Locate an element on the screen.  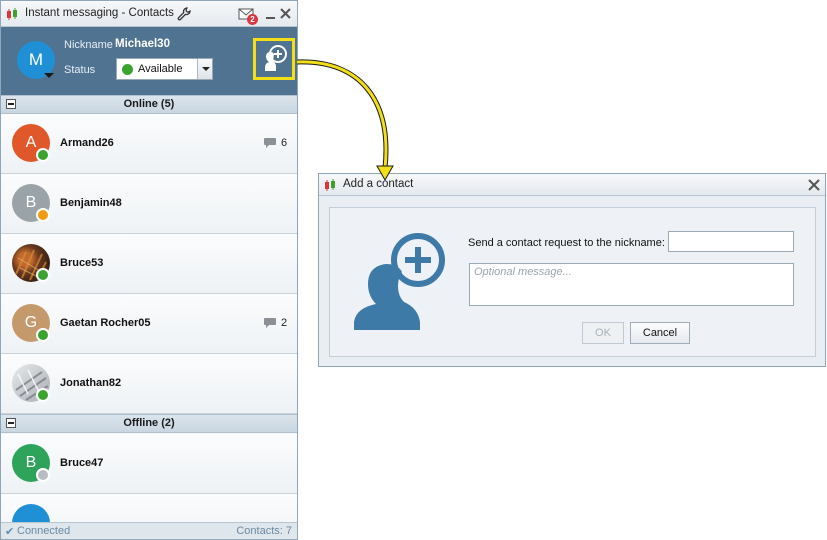
settings-wrench-icon is located at coordinates (184, 14).